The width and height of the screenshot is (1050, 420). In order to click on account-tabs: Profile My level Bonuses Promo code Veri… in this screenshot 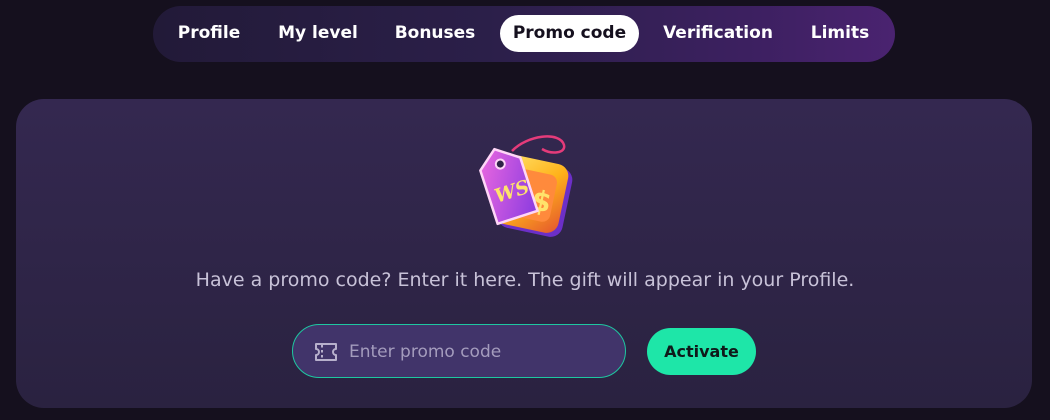, I will do `click(524, 34)`.